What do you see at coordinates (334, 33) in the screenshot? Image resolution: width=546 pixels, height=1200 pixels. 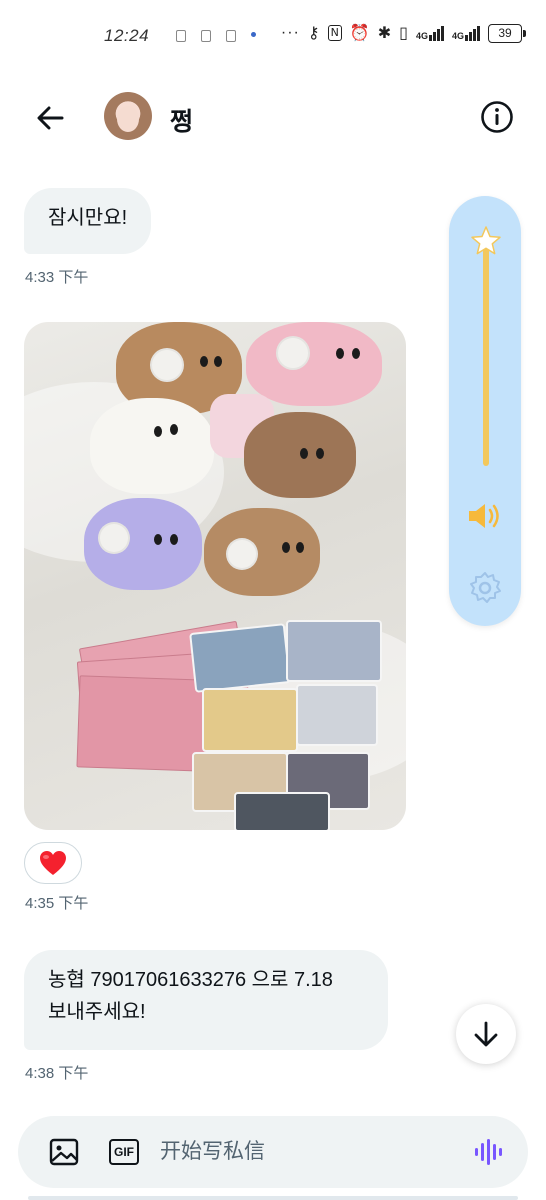 I see `nfc-icon: N` at bounding box center [334, 33].